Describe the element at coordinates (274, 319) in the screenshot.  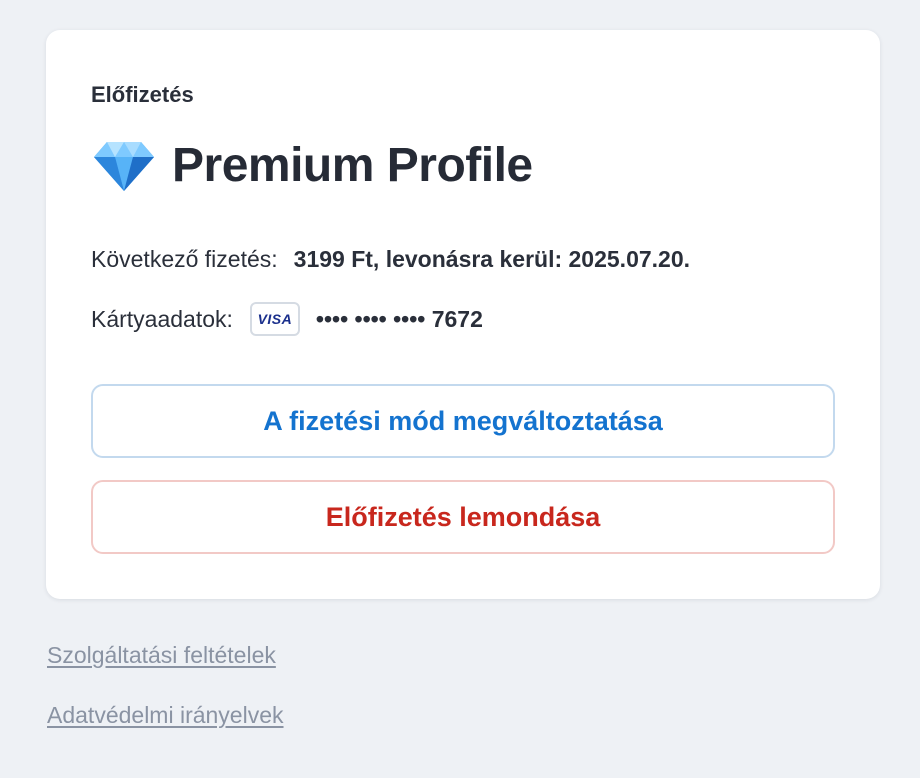
I see `visa-icon: VISA` at that location.